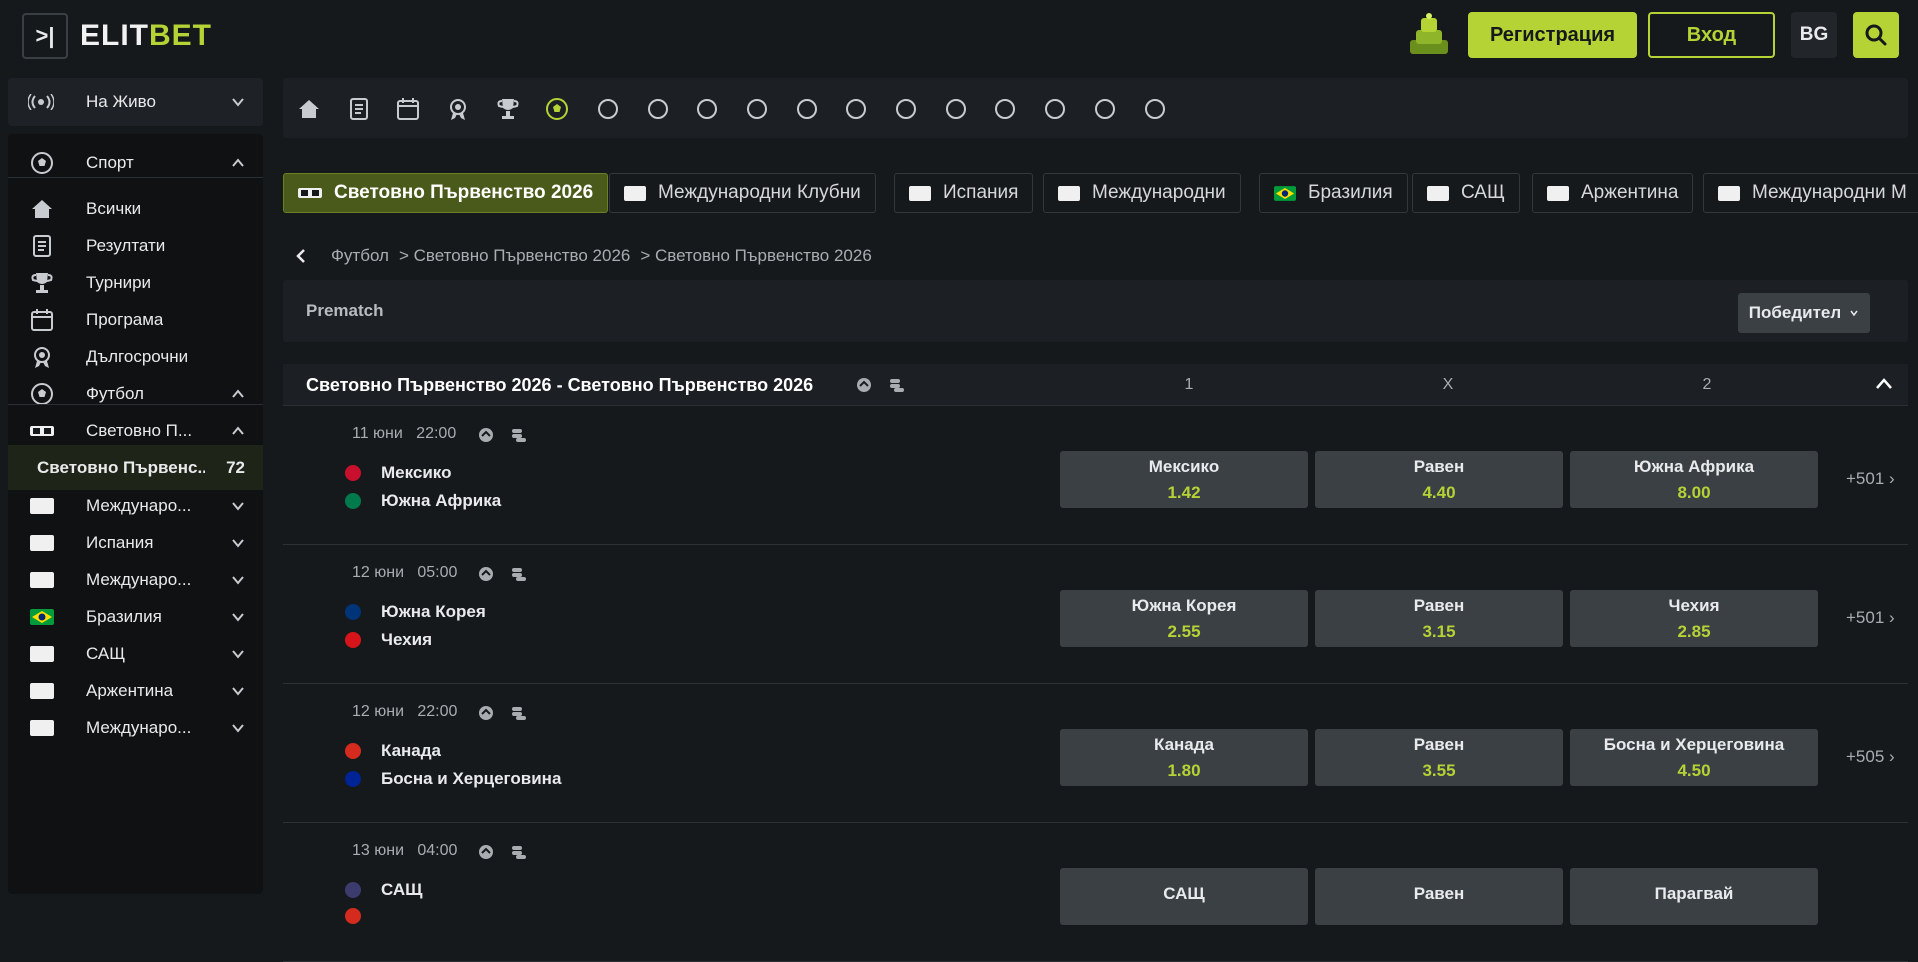  What do you see at coordinates (135, 162) in the screenshot?
I see `sidebar-item: Спорт` at bounding box center [135, 162].